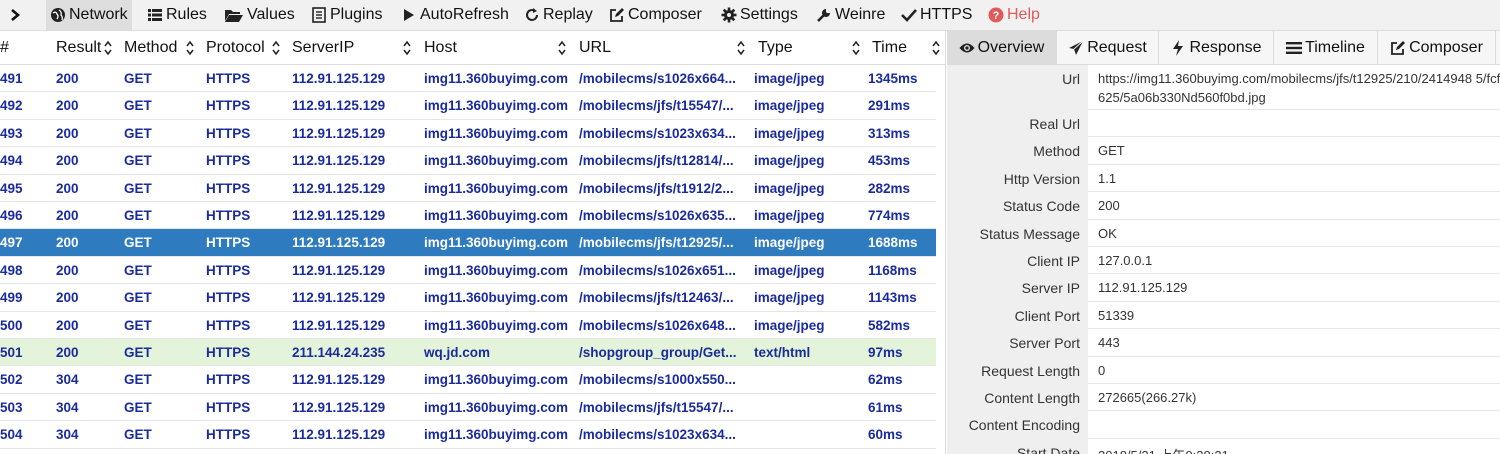  I want to click on cell-time: 60ms, so click(885, 435).